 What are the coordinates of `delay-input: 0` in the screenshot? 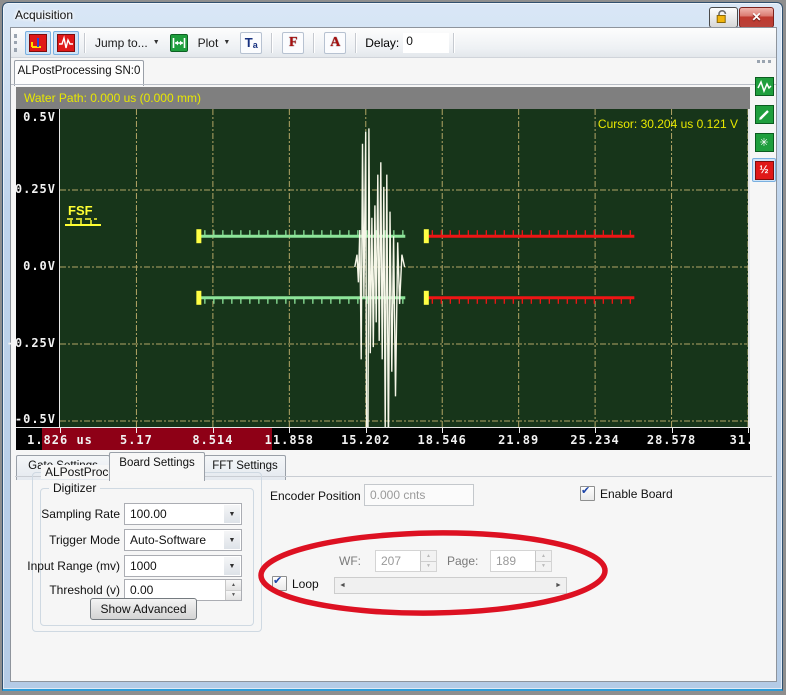 It's located at (426, 42).